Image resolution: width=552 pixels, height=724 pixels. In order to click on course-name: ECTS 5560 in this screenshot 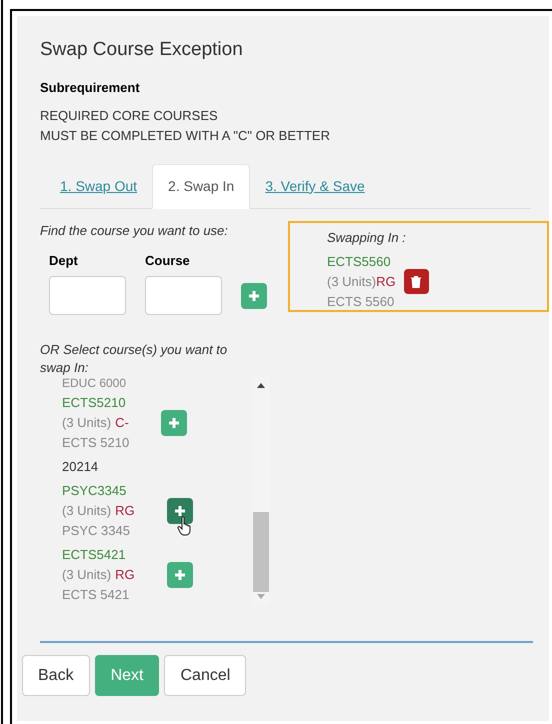, I will do `click(361, 301)`.